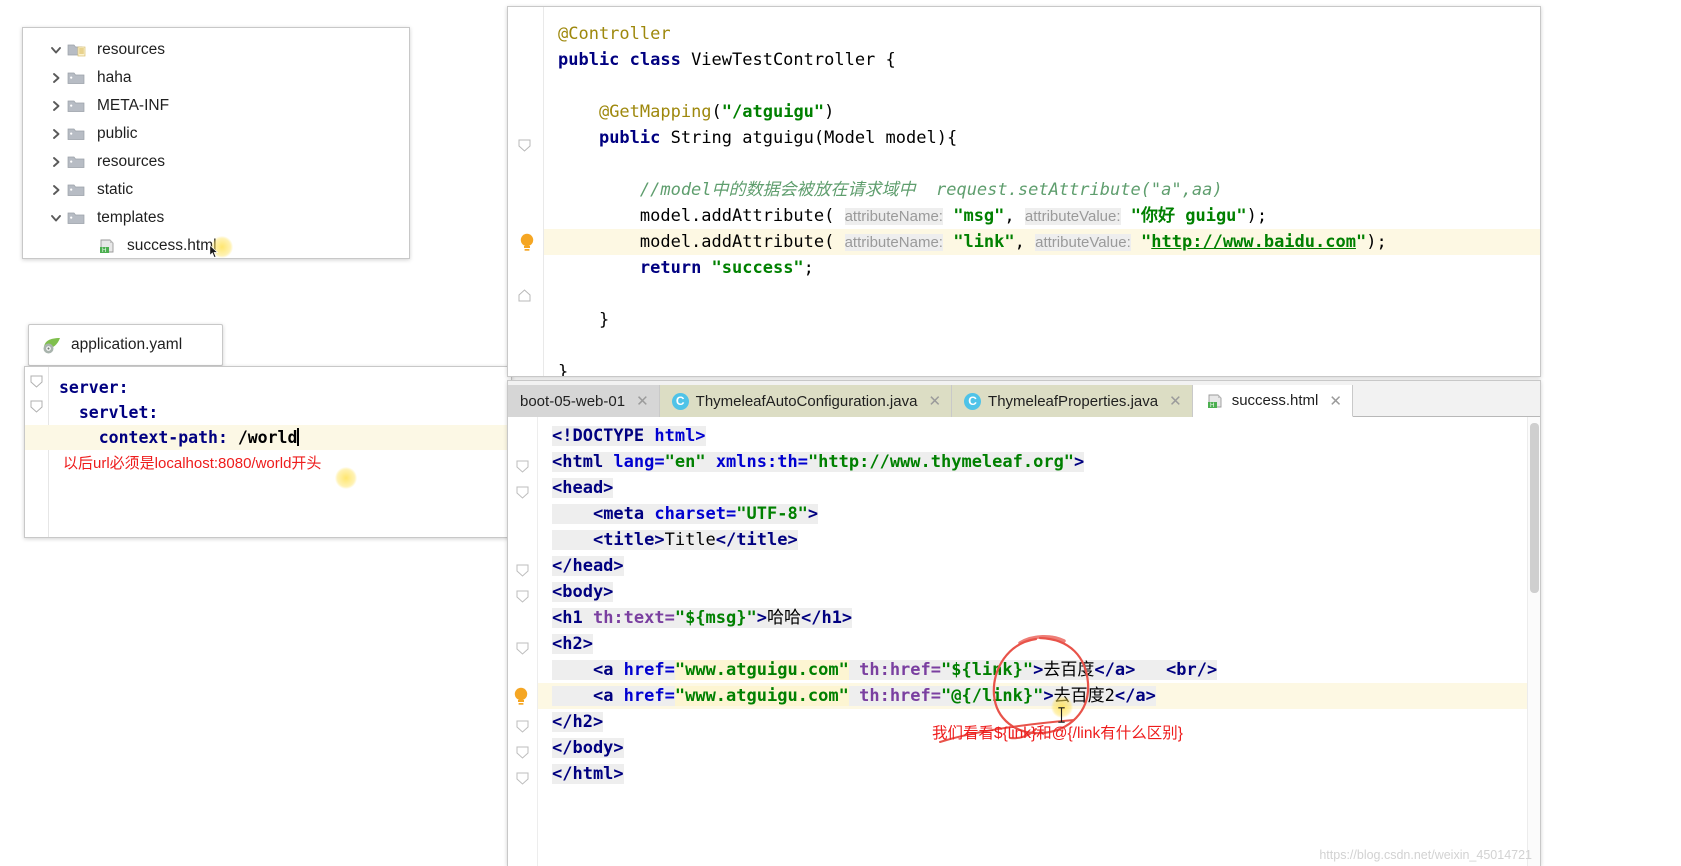 Image resolution: width=1681 pixels, height=866 pixels. What do you see at coordinates (1072, 401) in the screenshot?
I see `editor-tab-thymeleafproperties-java: C ThymeleafProperties.java ✕` at bounding box center [1072, 401].